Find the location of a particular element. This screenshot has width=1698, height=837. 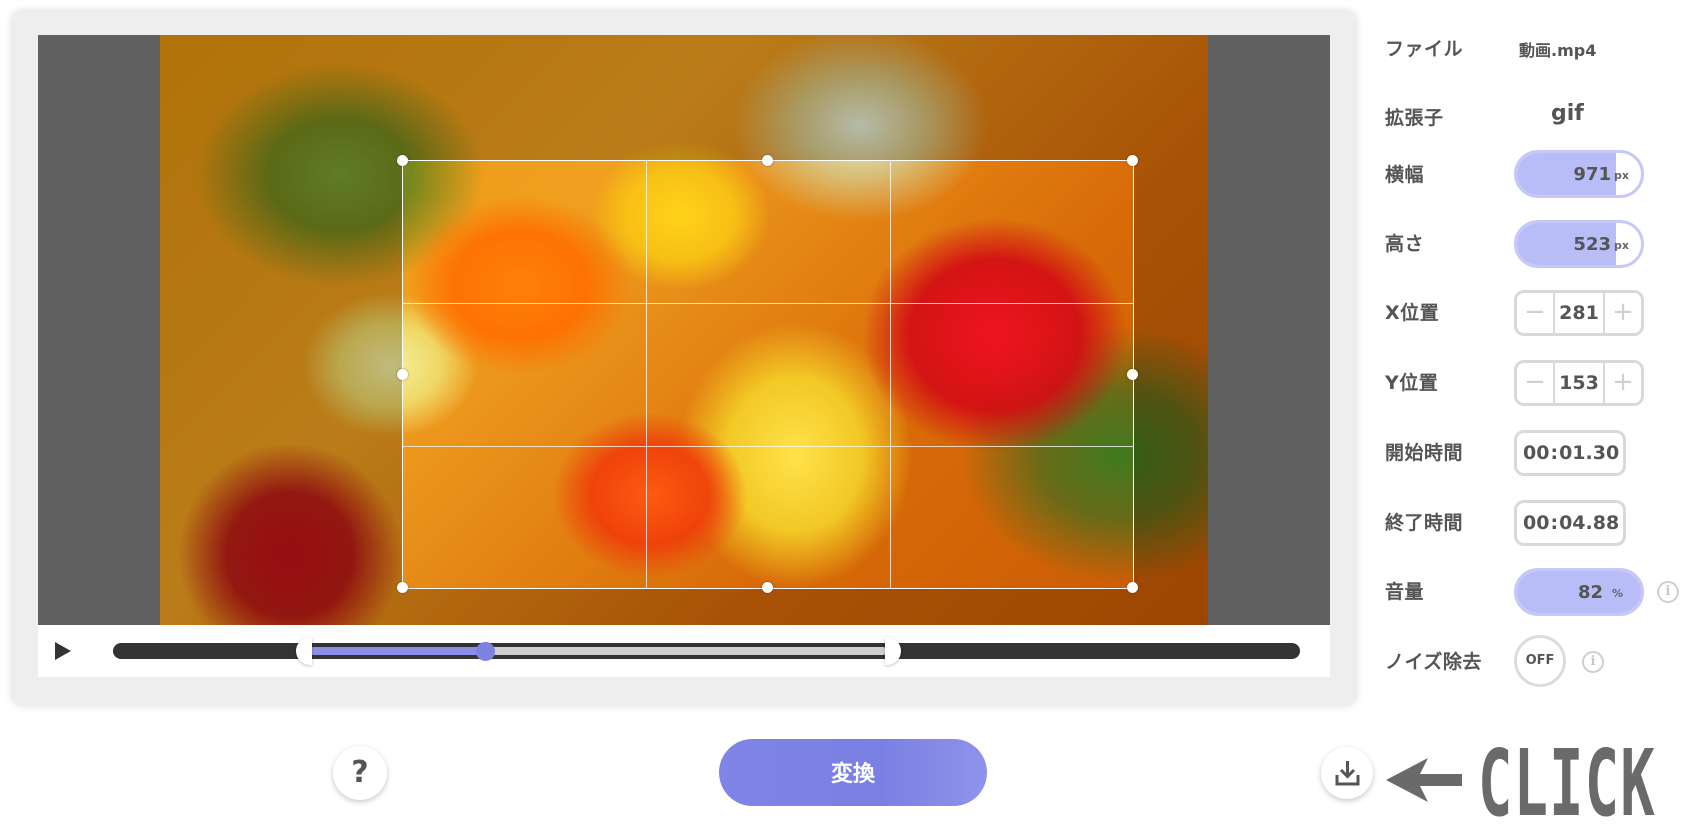

y-plus-button: + is located at coordinates (1622, 383).